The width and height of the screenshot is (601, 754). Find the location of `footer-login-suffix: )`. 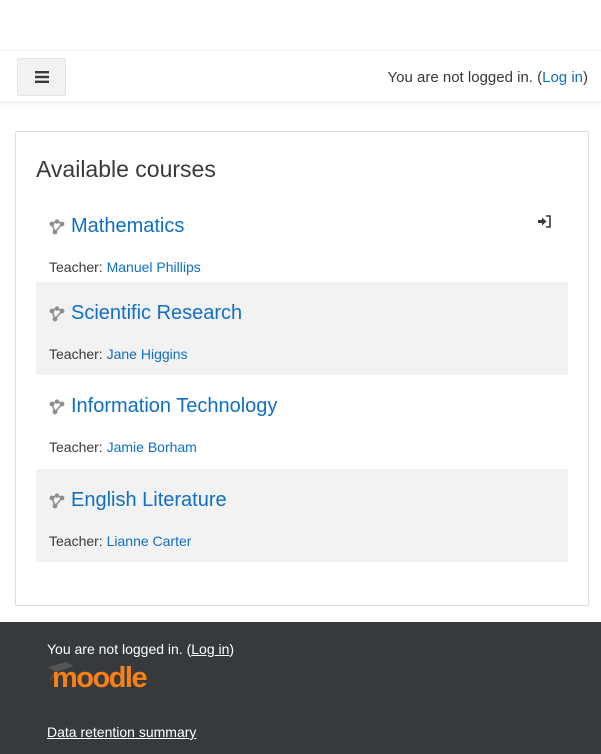

footer-login-suffix: ) is located at coordinates (232, 649).